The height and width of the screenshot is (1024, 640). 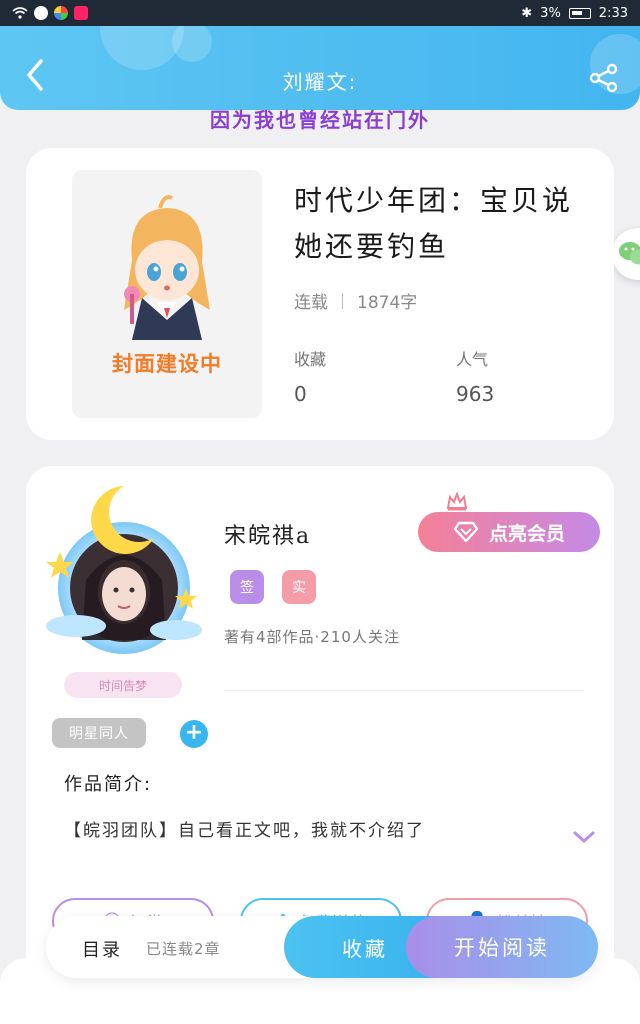 What do you see at coordinates (472, 359) in the screenshot?
I see `stat-label-popularity: 人气` at bounding box center [472, 359].